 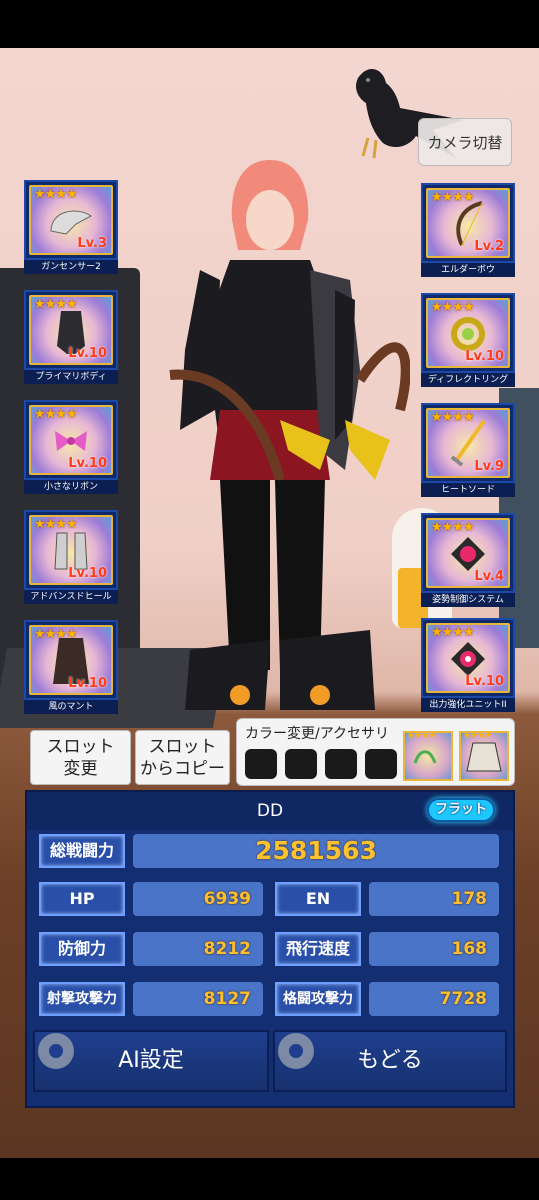 What do you see at coordinates (318, 899) in the screenshot?
I see `en-label: EN` at bounding box center [318, 899].